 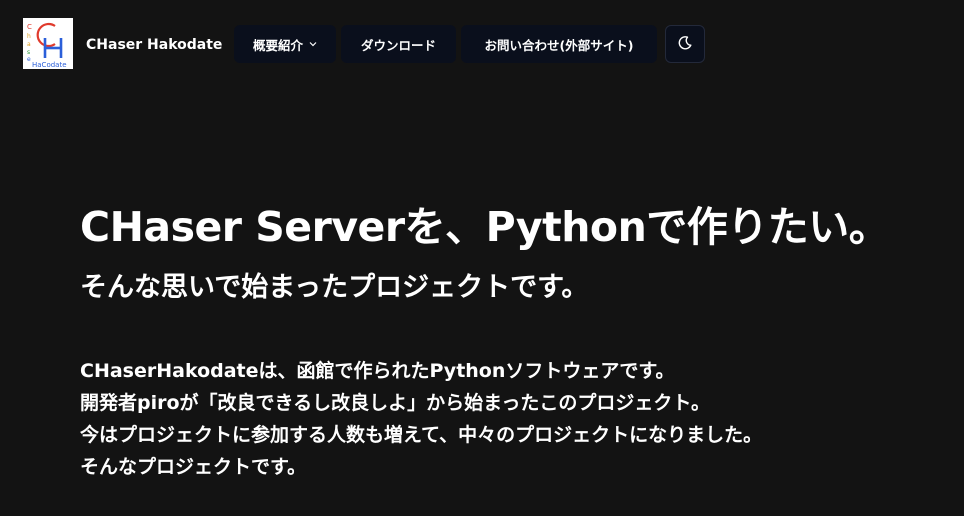 What do you see at coordinates (48, 43) in the screenshot?
I see `site-logo: C h a s e HaCodate` at bounding box center [48, 43].